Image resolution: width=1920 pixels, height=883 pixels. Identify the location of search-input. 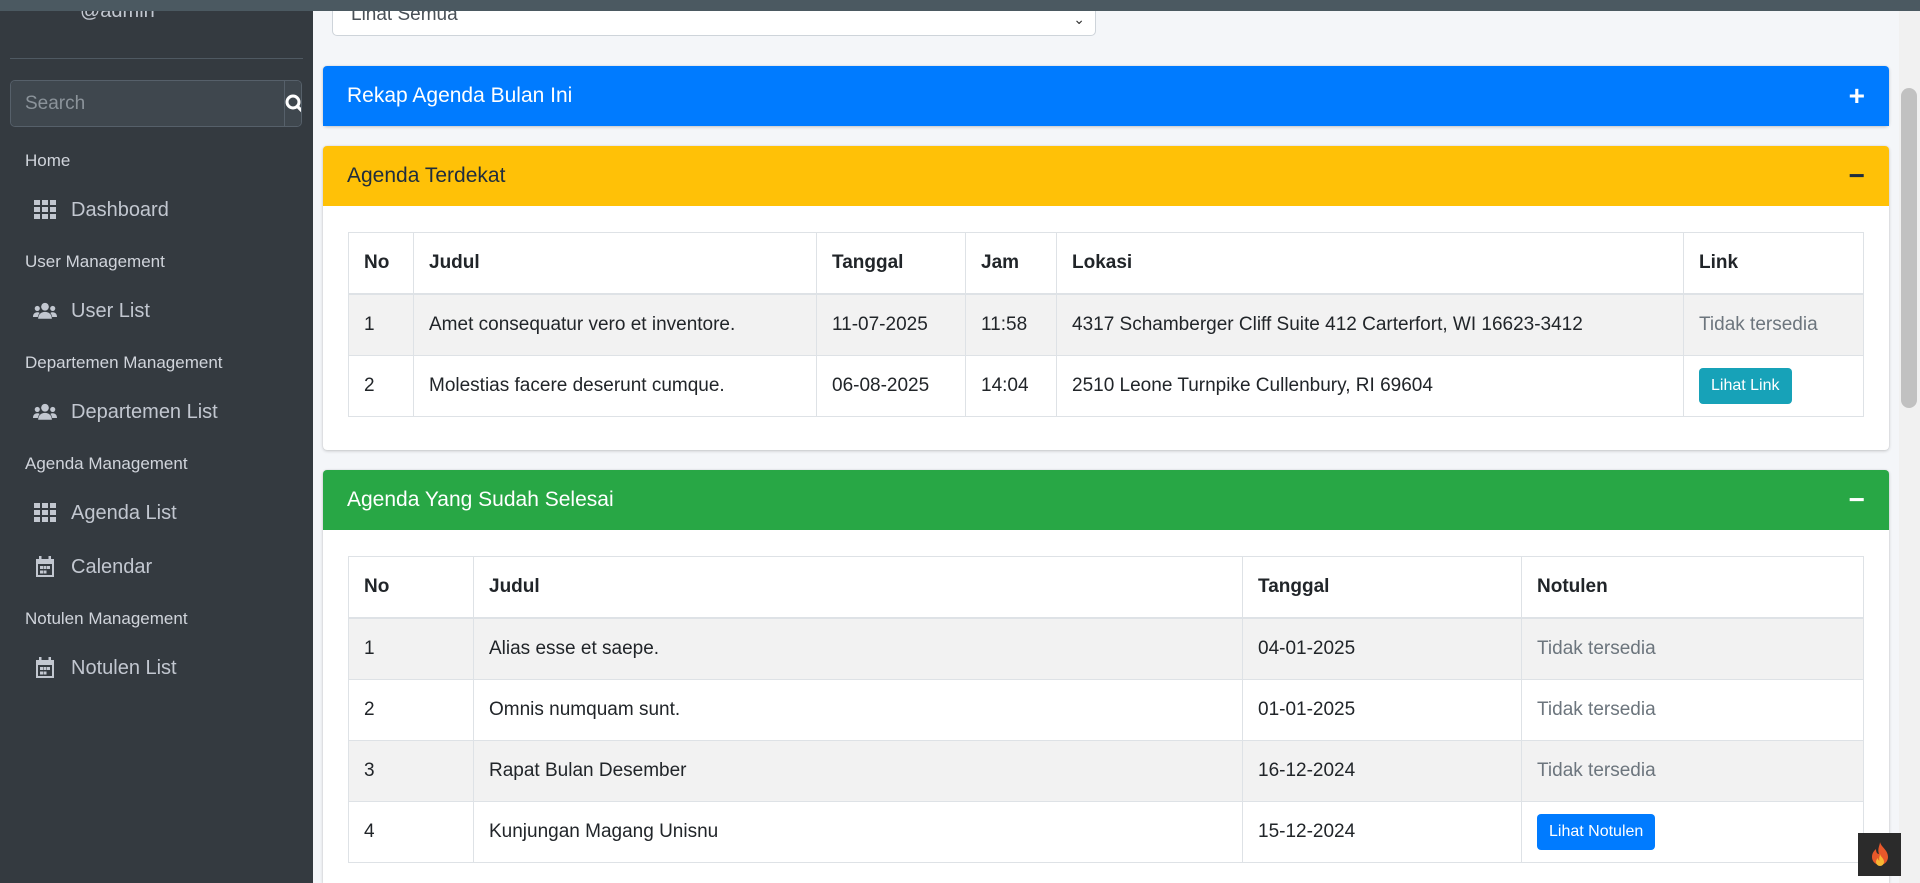
(147, 103).